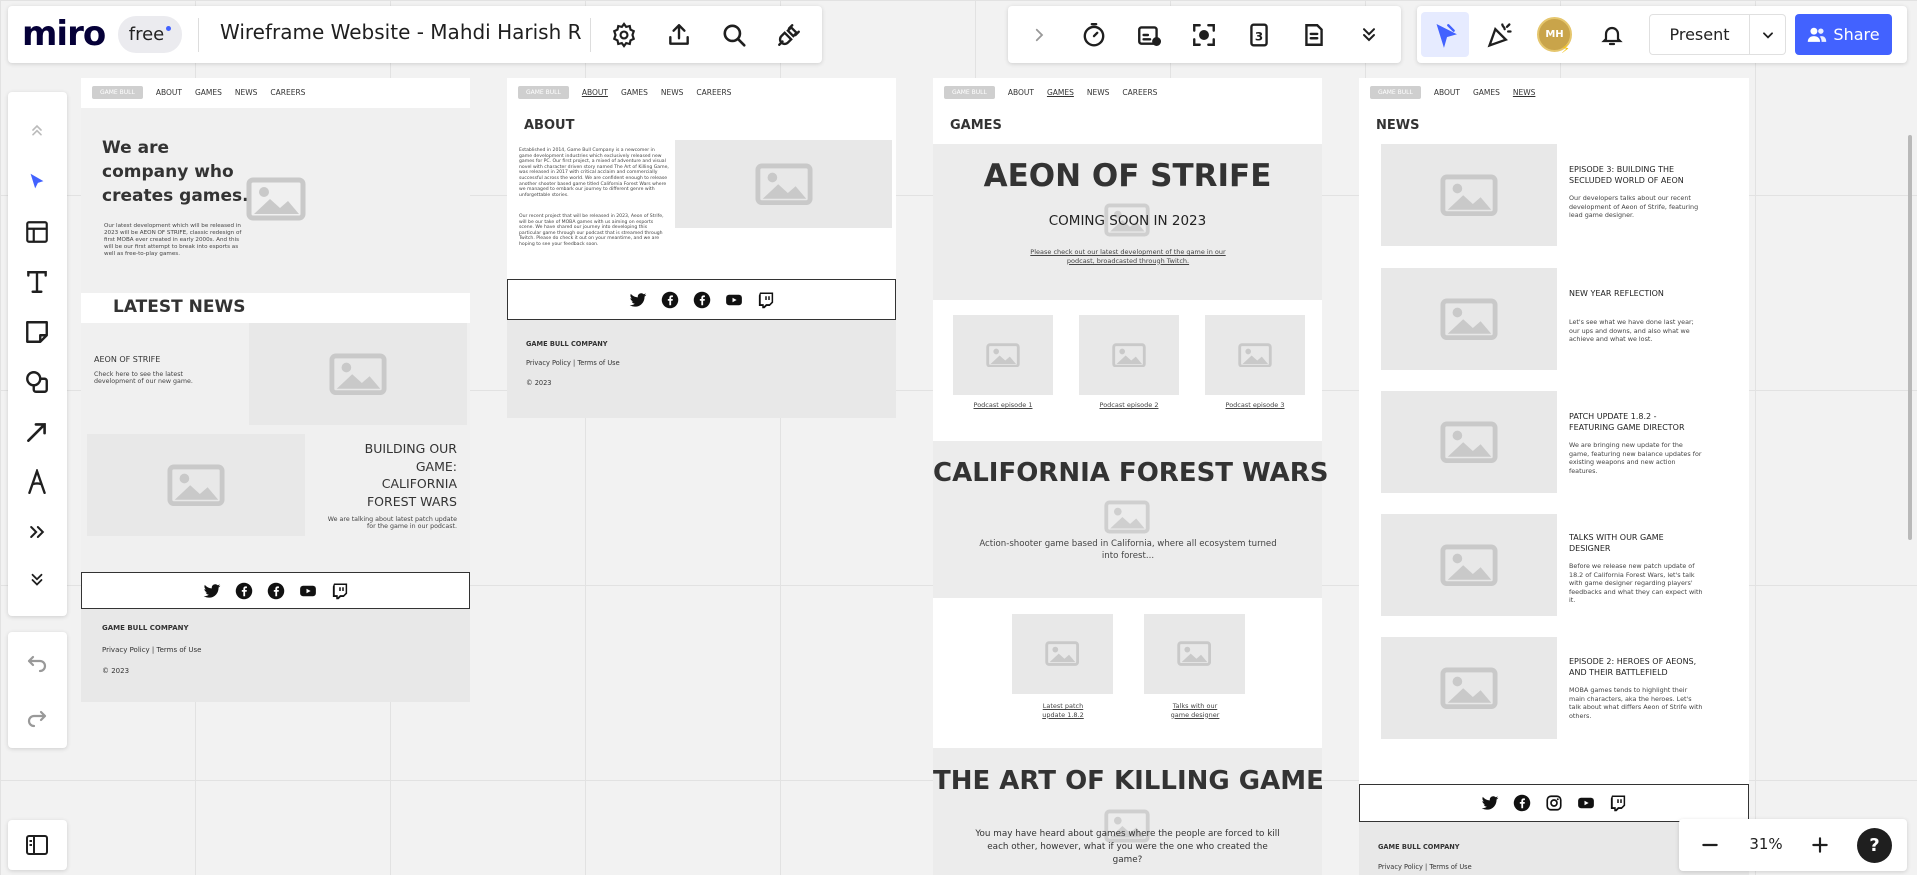 This screenshot has width=1917, height=875. Describe the element at coordinates (595, 92) in the screenshot. I see `nav-about-active: ABOUT` at that location.